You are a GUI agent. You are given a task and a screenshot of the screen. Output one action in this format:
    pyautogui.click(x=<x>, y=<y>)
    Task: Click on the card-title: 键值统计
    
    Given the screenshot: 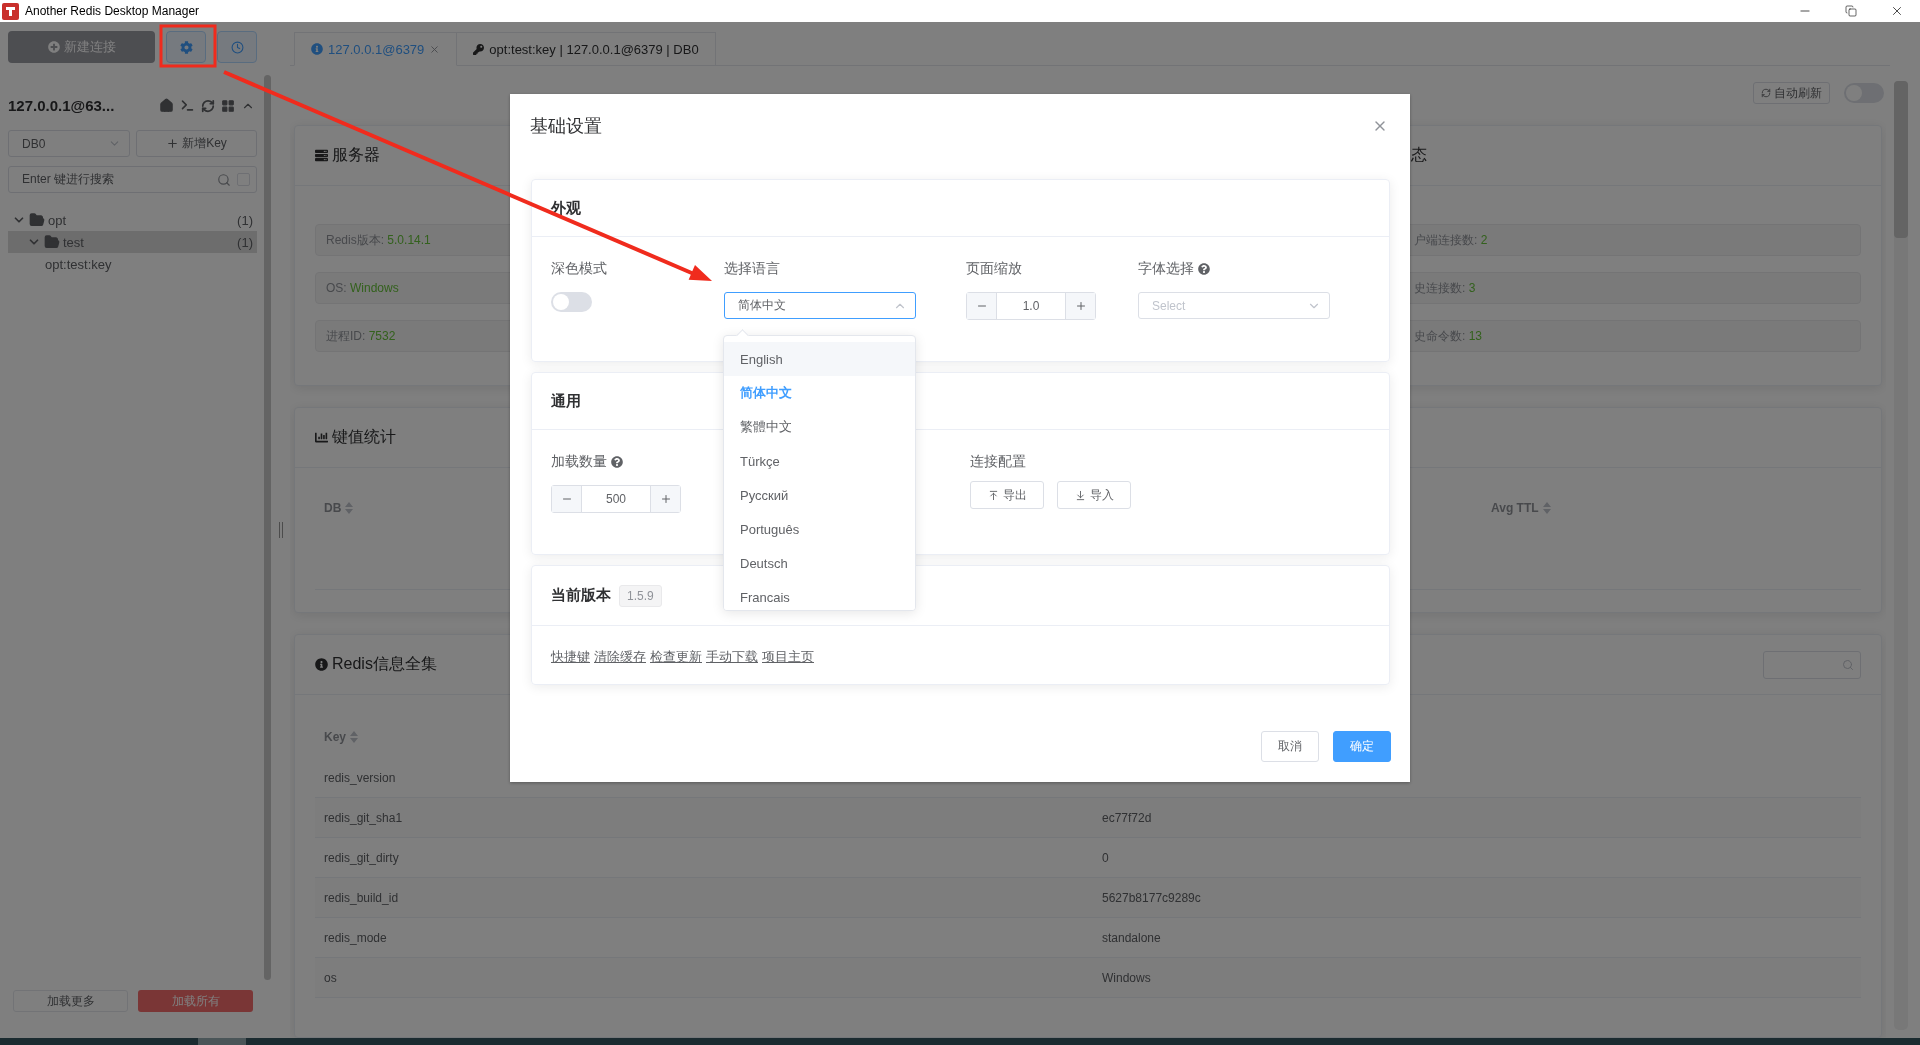 What is the action you would take?
    pyautogui.click(x=364, y=437)
    